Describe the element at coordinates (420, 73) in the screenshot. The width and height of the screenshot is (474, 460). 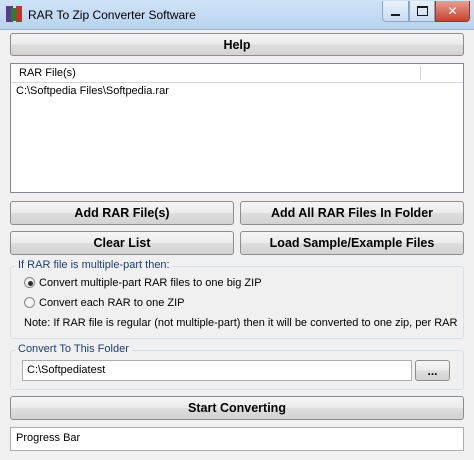
I see `column-separator` at that location.